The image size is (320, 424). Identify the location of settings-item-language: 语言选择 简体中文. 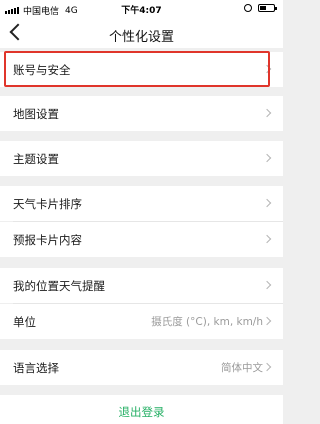
(141, 367).